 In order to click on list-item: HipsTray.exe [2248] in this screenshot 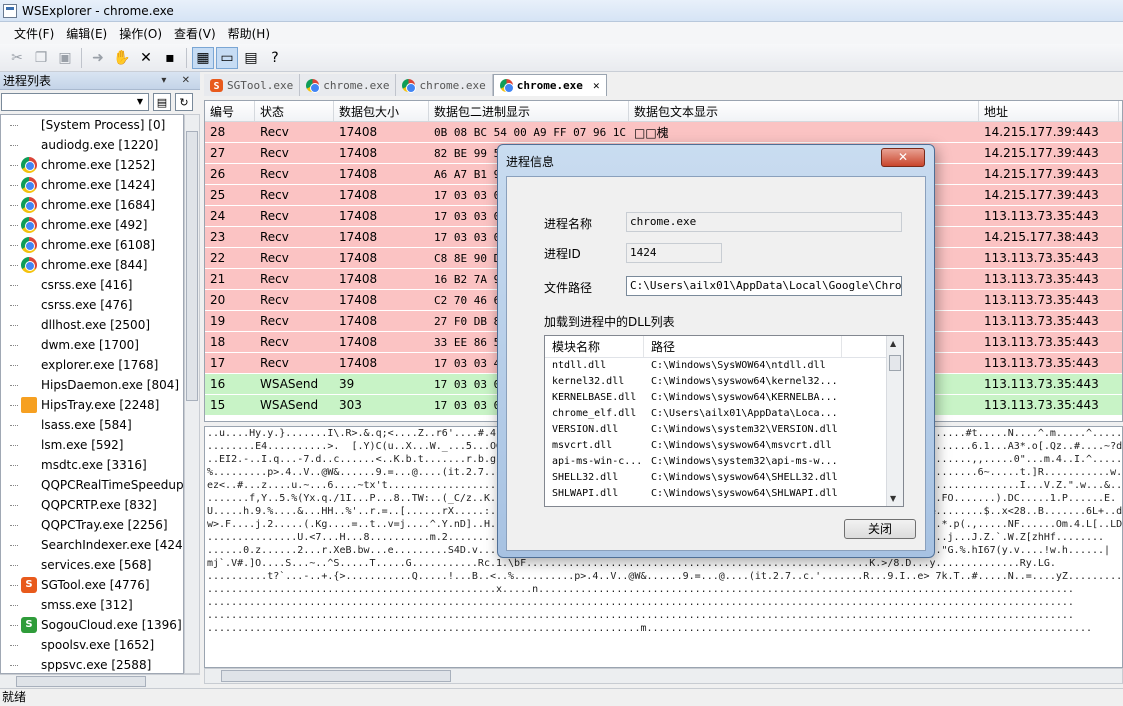, I will do `click(92, 405)`.